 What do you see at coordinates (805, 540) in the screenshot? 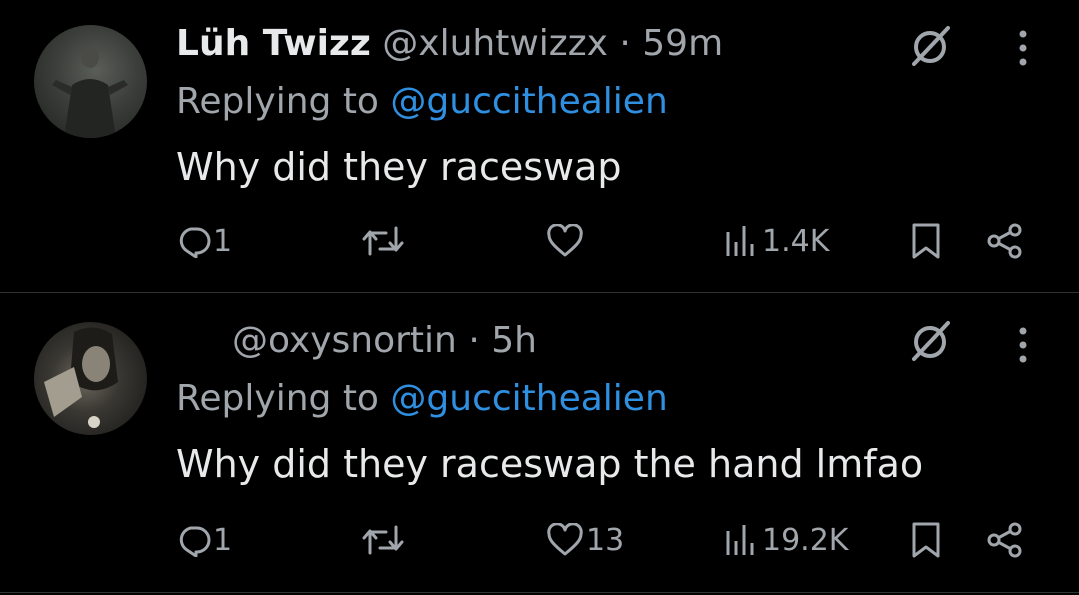
I see `views-count: 19.2K` at bounding box center [805, 540].